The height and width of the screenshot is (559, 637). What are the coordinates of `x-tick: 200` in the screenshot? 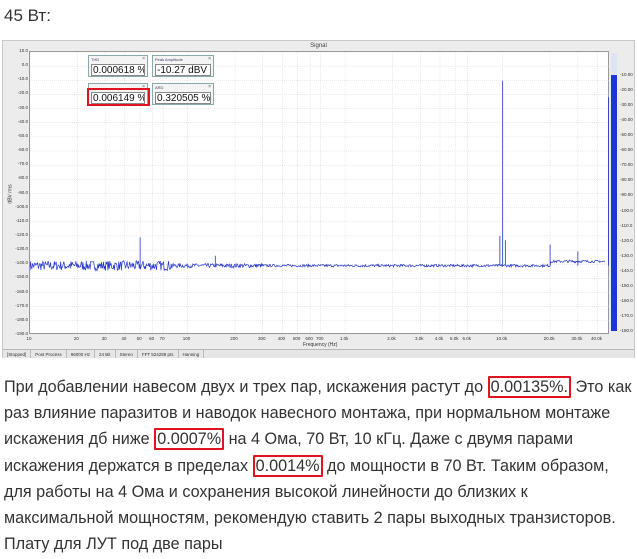 It's located at (234, 338).